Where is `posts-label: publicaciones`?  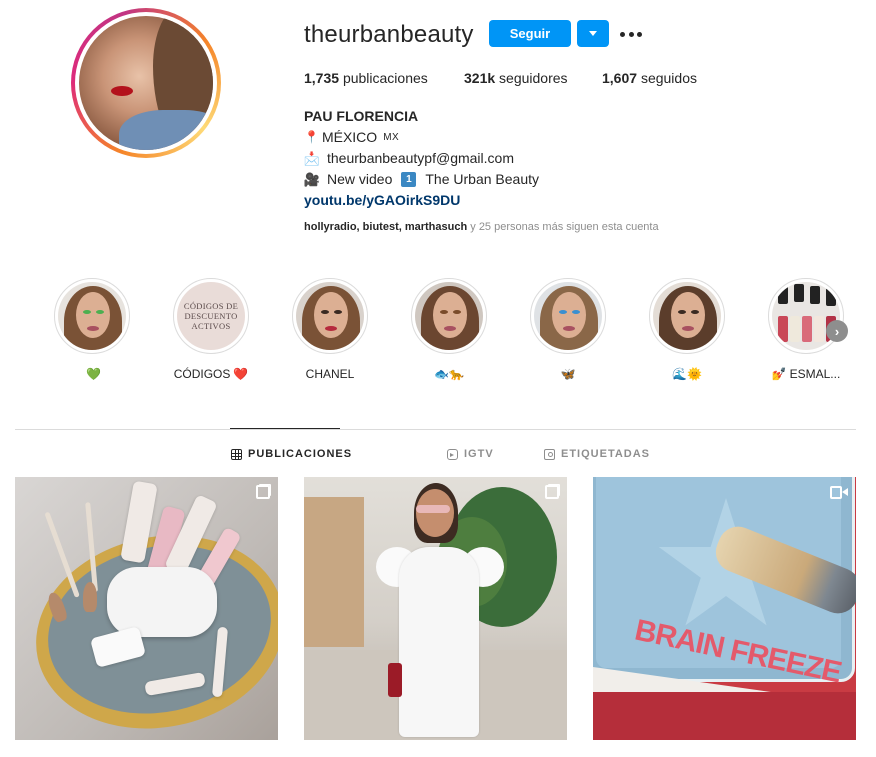
posts-label: publicaciones is located at coordinates (385, 78).